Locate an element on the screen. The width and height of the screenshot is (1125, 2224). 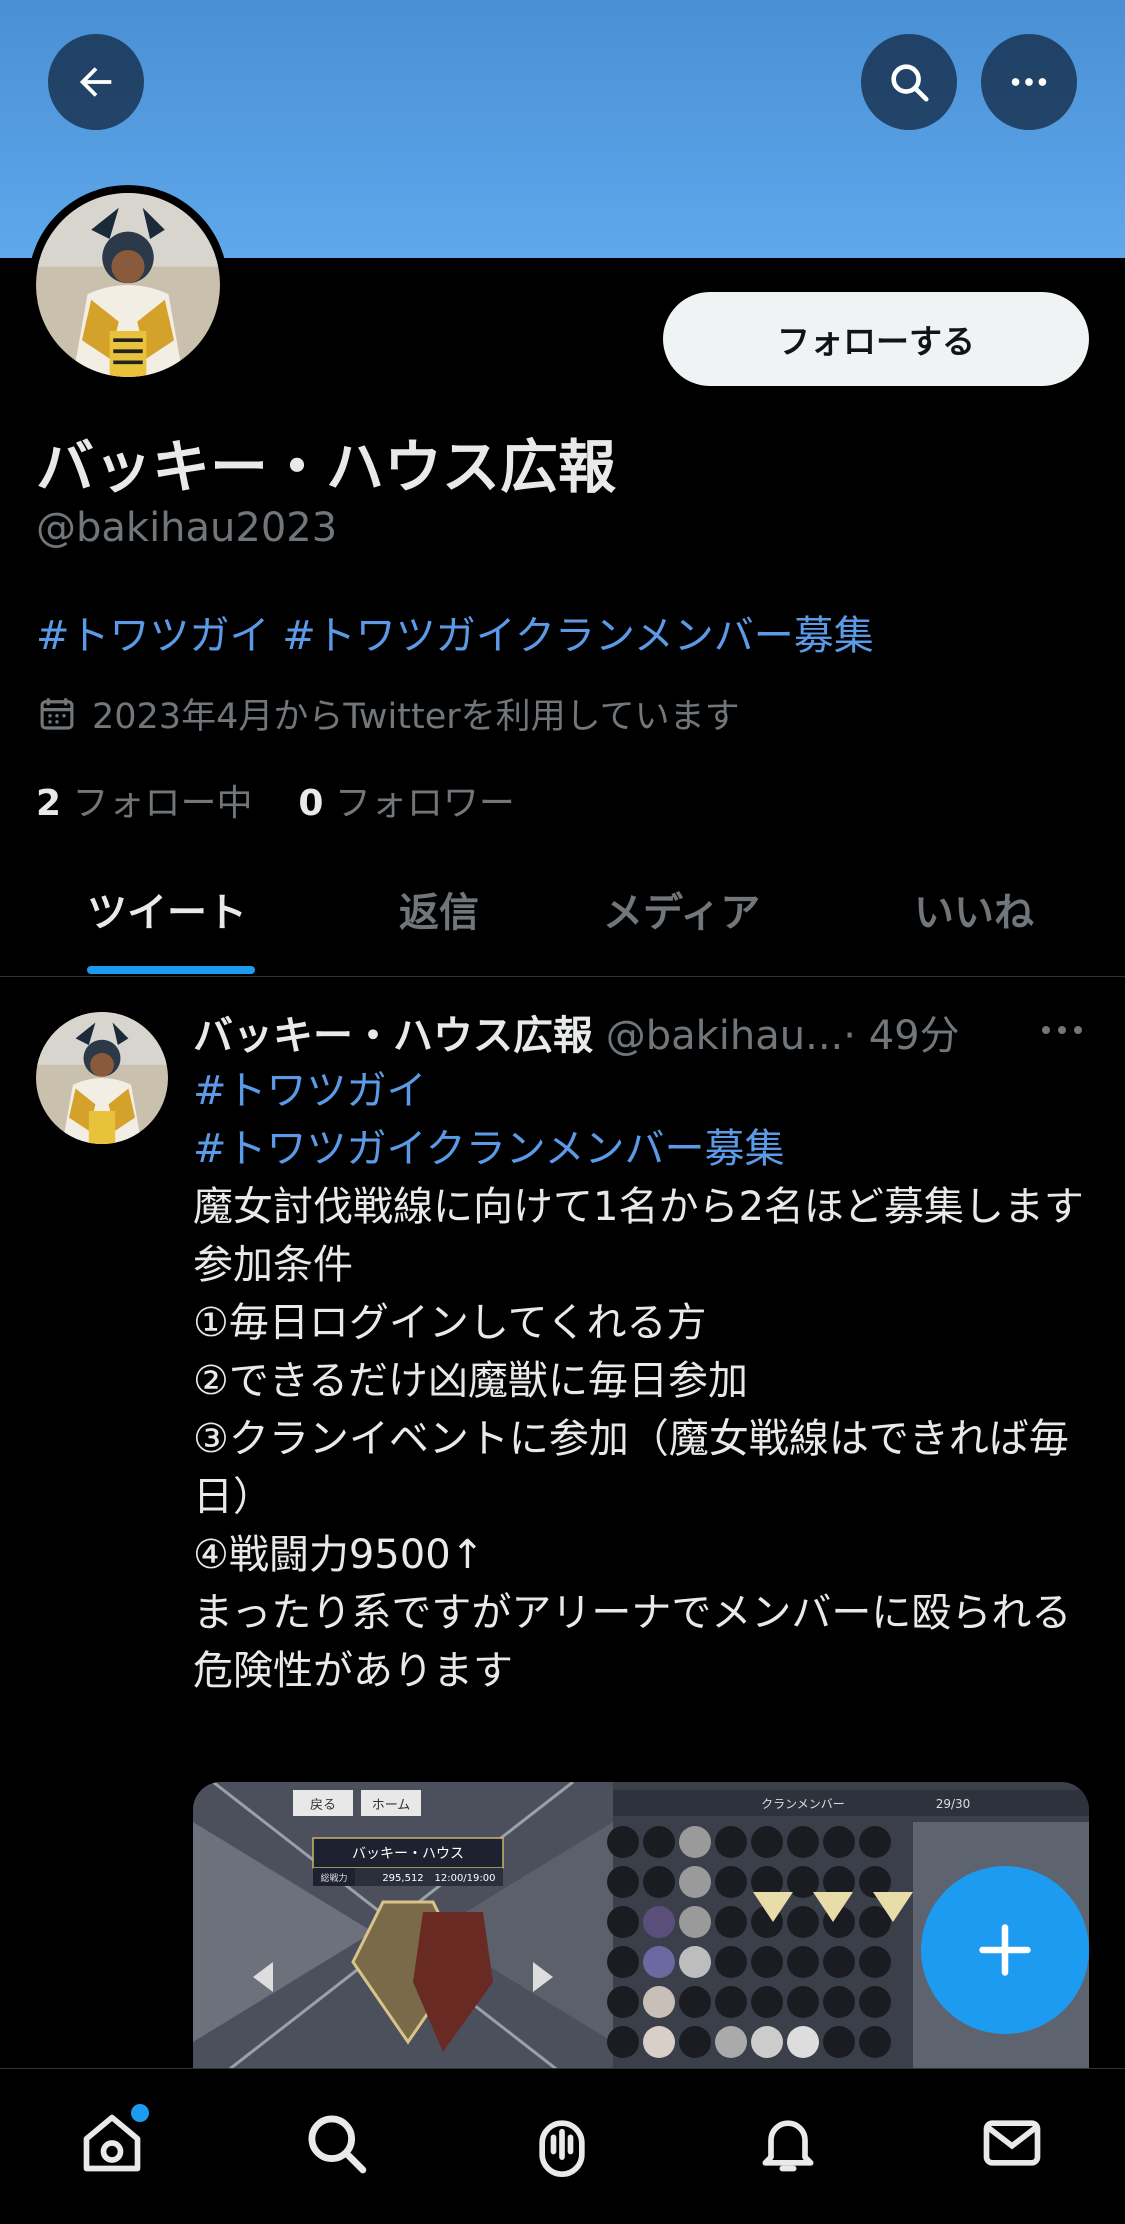
tab-media: メディア is located at coordinates (681, 909).